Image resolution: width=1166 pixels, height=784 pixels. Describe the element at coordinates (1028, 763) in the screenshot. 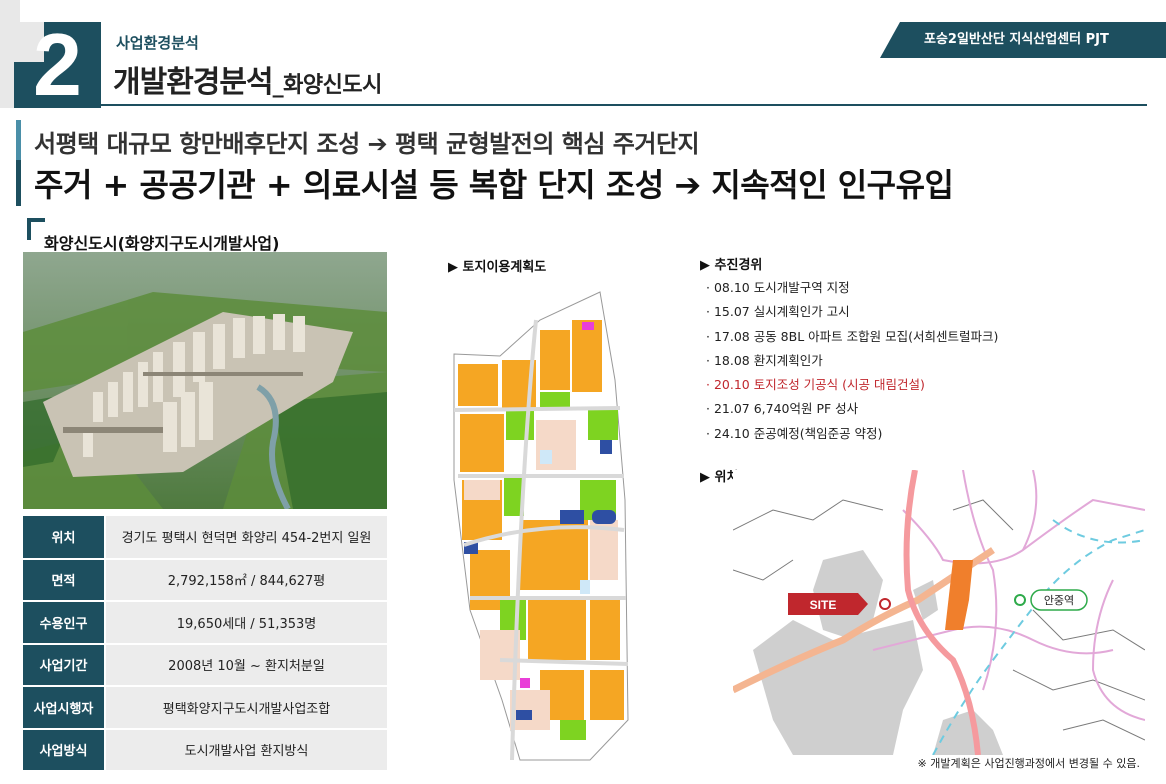

I see `disclaimer-note: ※ 개발계획은 사업진행과정에서 변경될 수 있음.` at that location.